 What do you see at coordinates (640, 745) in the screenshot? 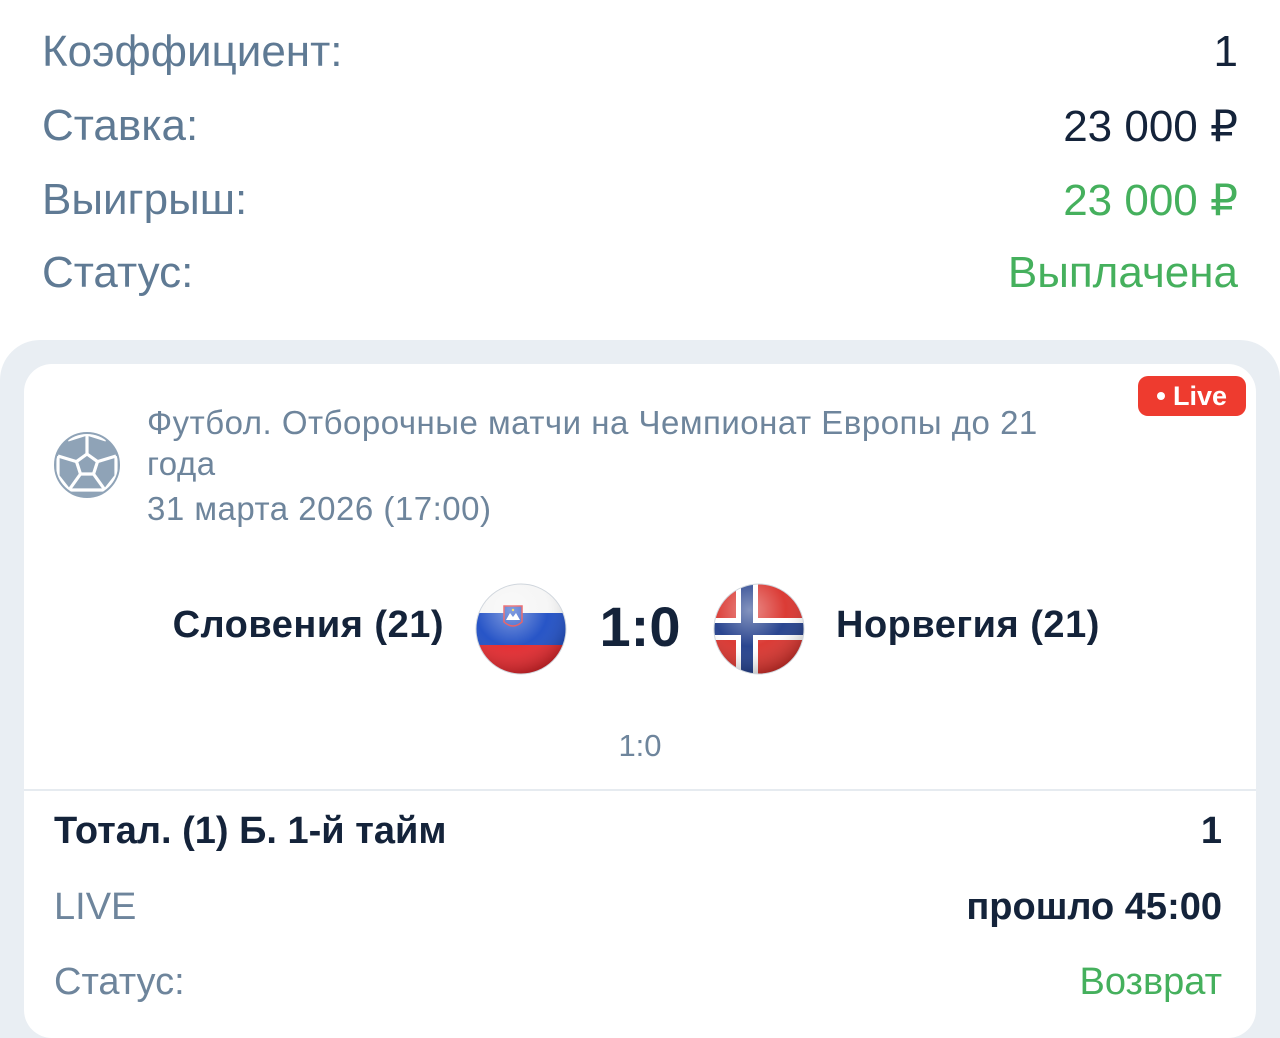
I see `period-score: 1:0` at bounding box center [640, 745].